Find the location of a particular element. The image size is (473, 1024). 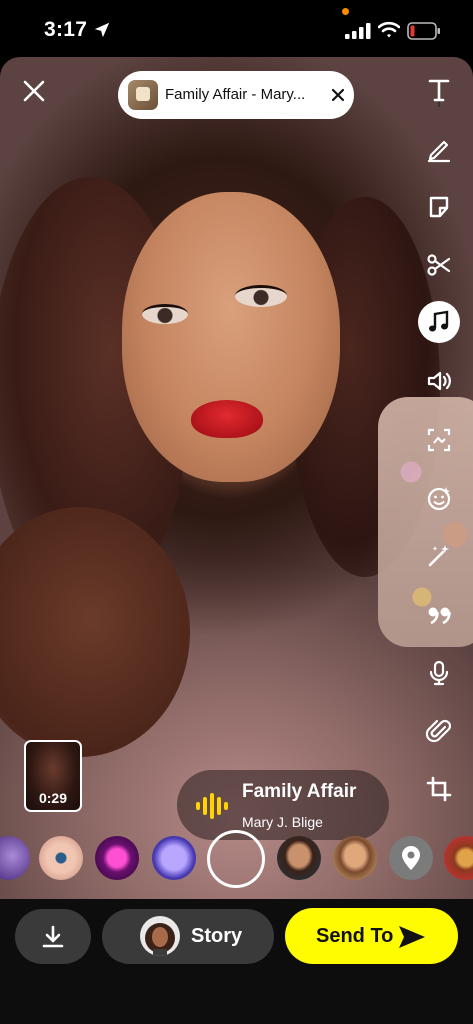

album-art-thumbnail is located at coordinates (143, 95).